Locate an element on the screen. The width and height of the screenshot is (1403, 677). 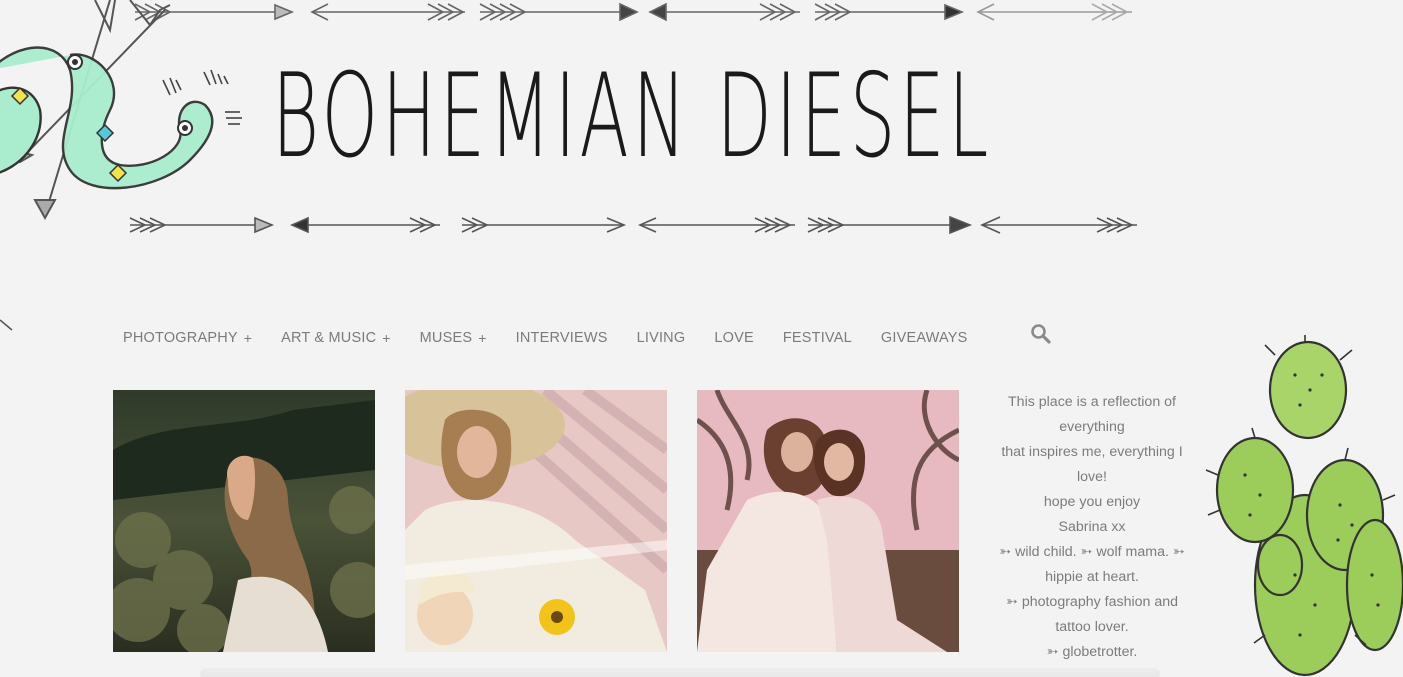
nav-item-label: FESTIVAL is located at coordinates (817, 338).